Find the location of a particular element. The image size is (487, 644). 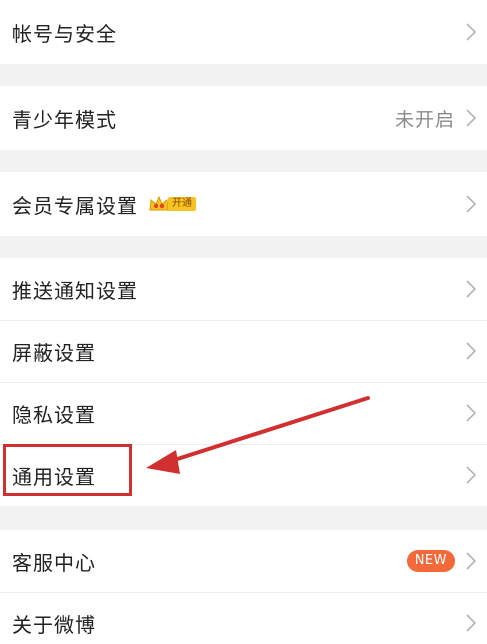

crown-icon is located at coordinates (159, 203).